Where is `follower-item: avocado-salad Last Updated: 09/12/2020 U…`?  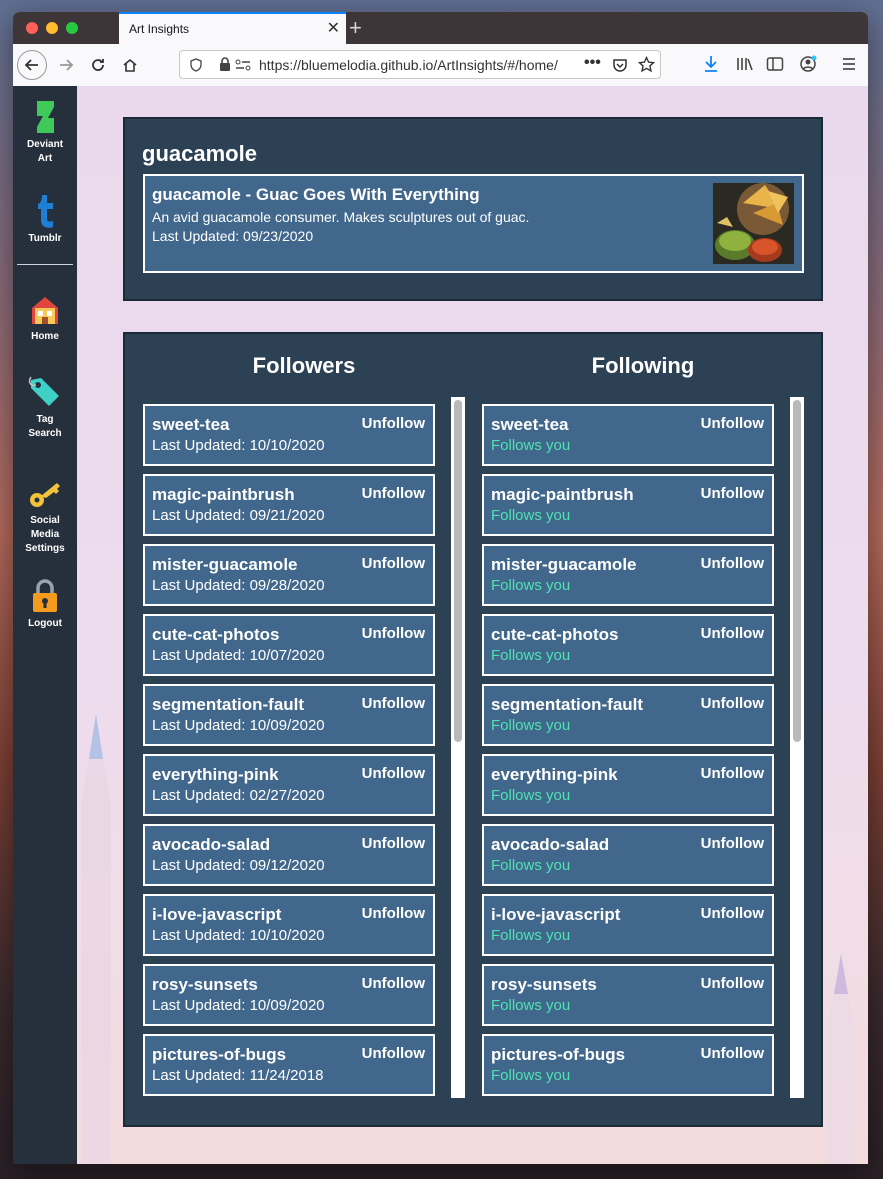
follower-item: avocado-salad Last Updated: 09/12/2020 U… is located at coordinates (289, 855).